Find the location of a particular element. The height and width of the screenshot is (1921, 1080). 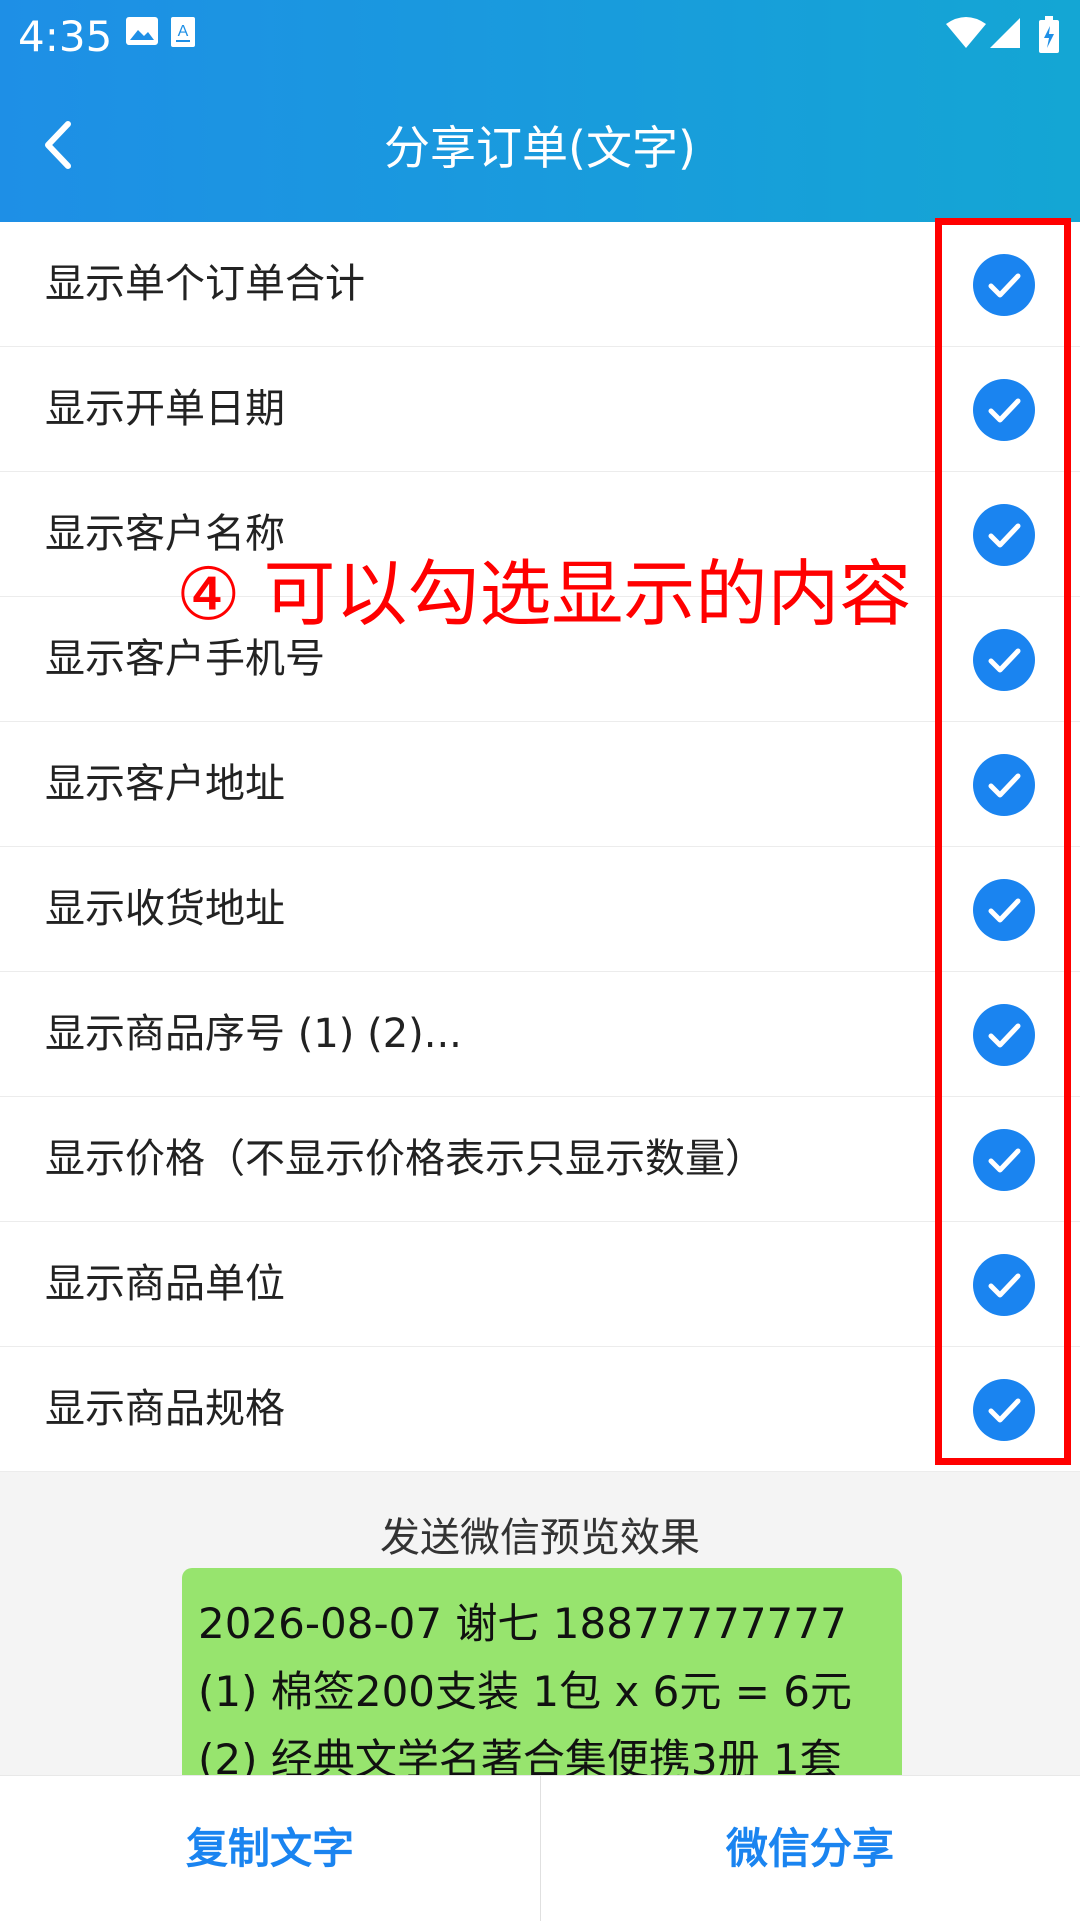

image-icon is located at coordinates (142, 33).